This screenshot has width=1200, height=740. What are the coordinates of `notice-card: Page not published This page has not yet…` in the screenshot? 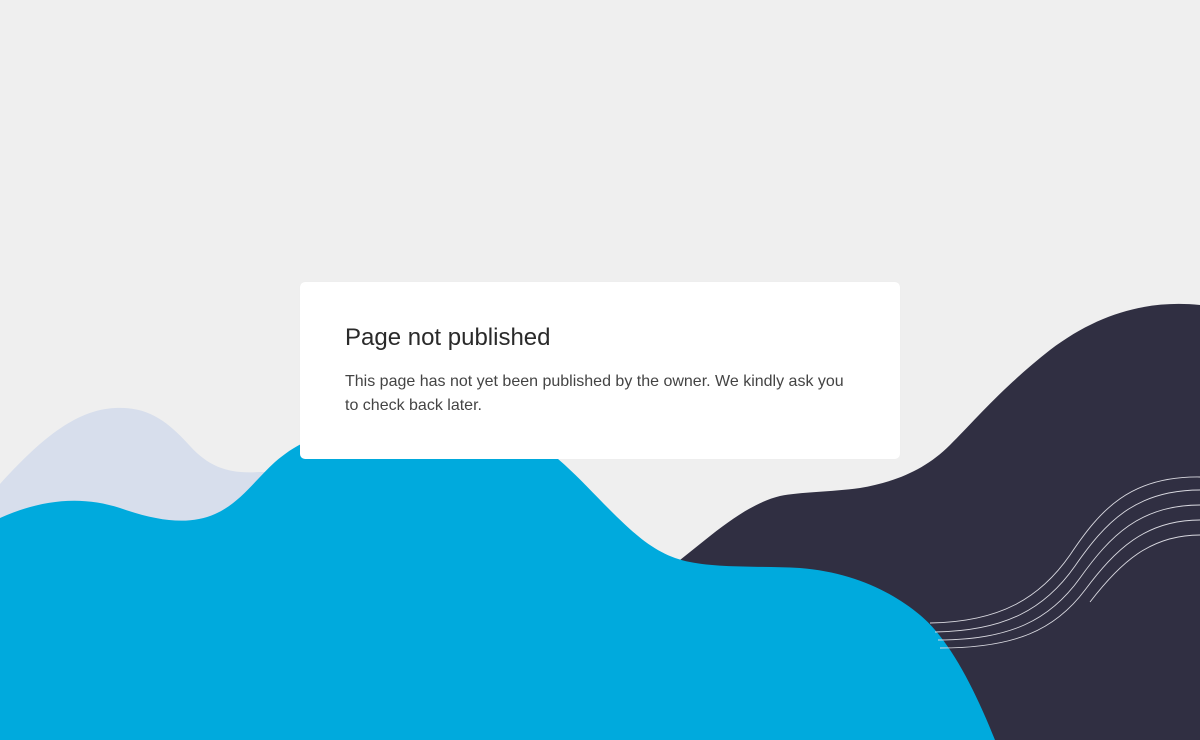 It's located at (600, 370).